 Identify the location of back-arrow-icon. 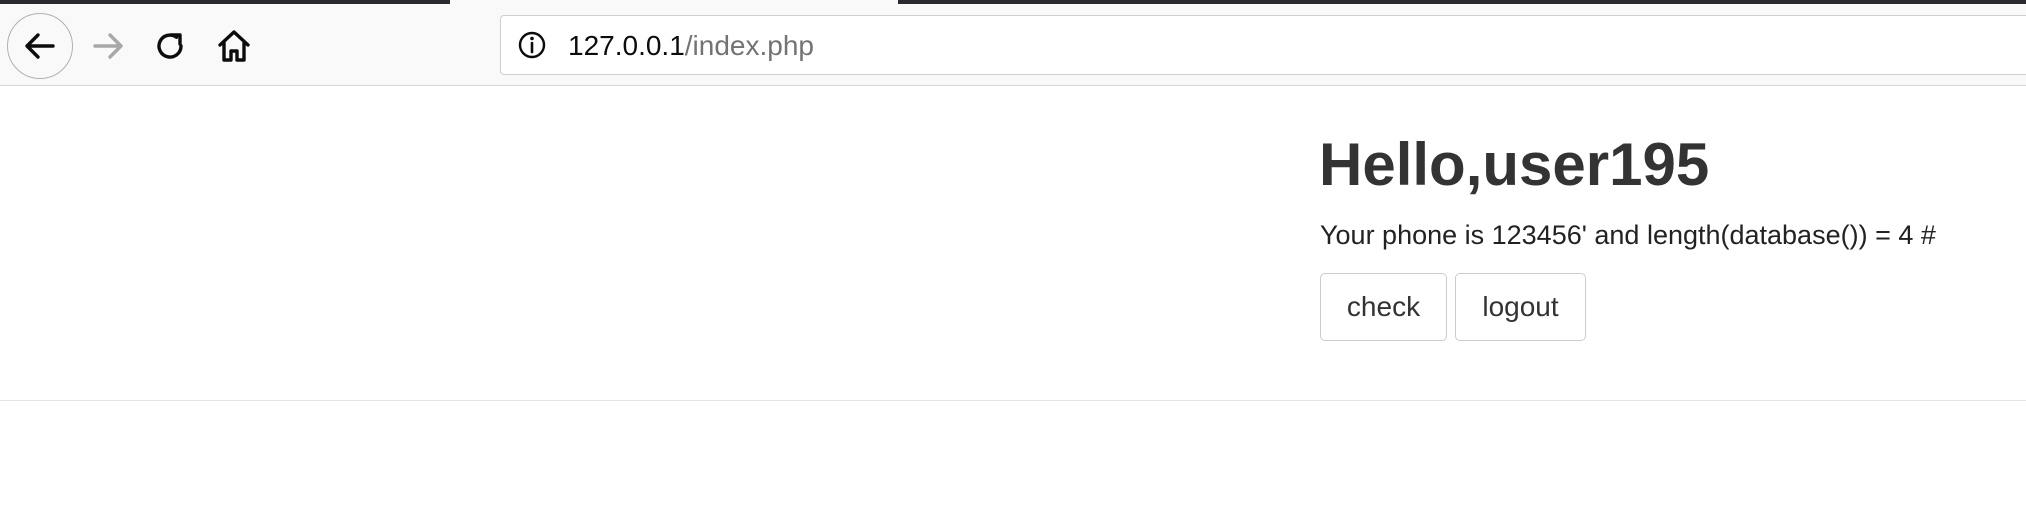
(40, 46).